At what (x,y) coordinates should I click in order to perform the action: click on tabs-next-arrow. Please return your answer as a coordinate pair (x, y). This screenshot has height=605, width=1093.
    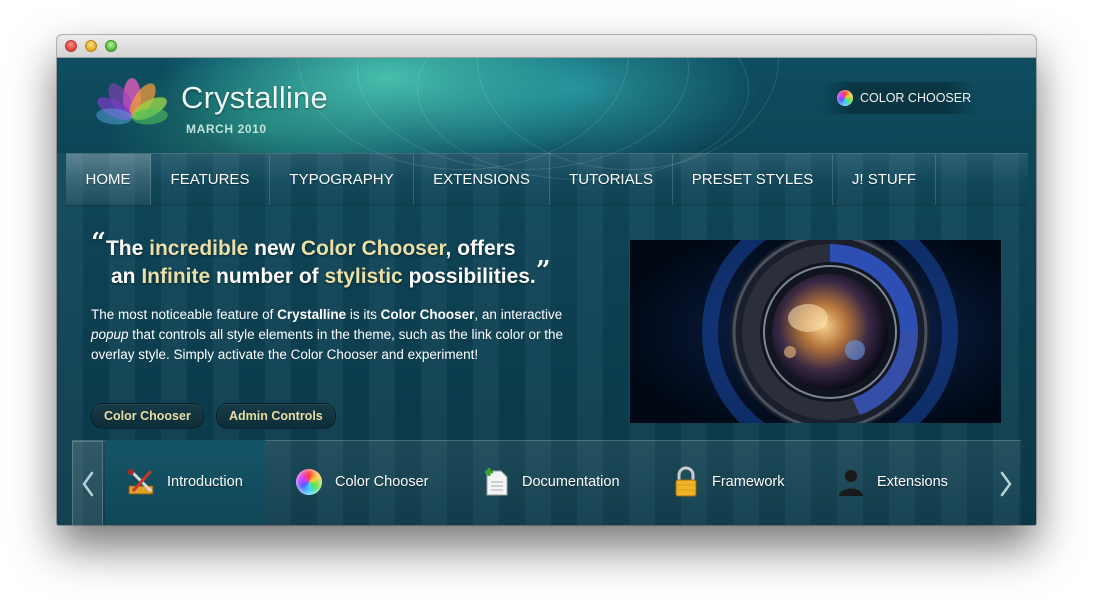
    Looking at the image, I should click on (1005, 483).